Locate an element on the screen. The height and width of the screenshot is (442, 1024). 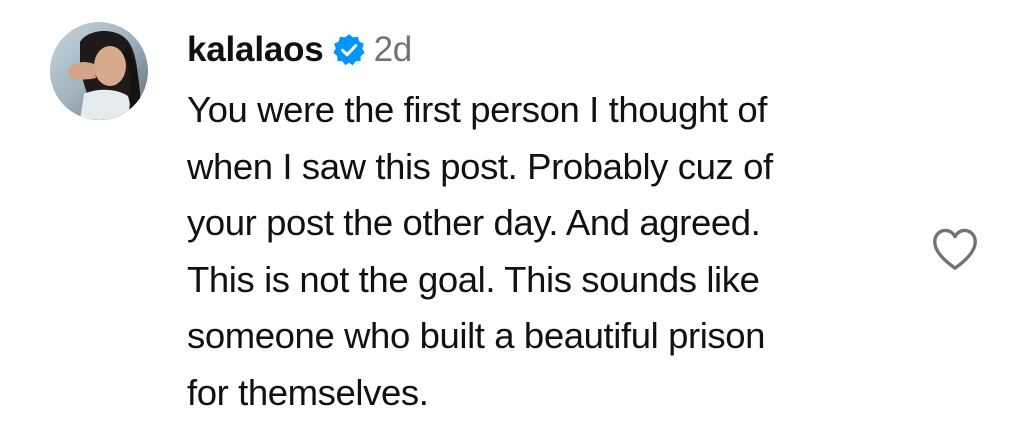
verified-badge-icon is located at coordinates (349, 50).